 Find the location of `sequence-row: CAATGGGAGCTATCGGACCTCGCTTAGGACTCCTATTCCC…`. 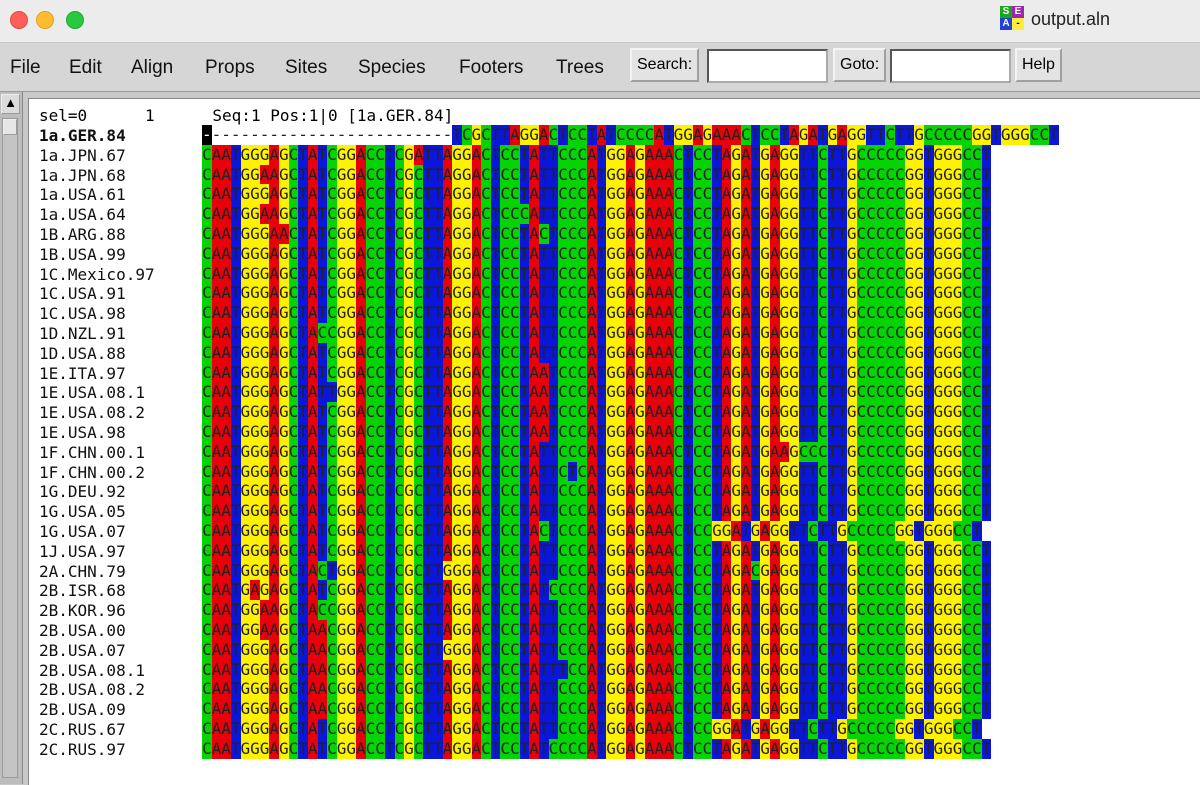

sequence-row: CAATGGGAGCTATCGGACCTCGCTTAGGACTCCTATTCCC… is located at coordinates (630, 273).